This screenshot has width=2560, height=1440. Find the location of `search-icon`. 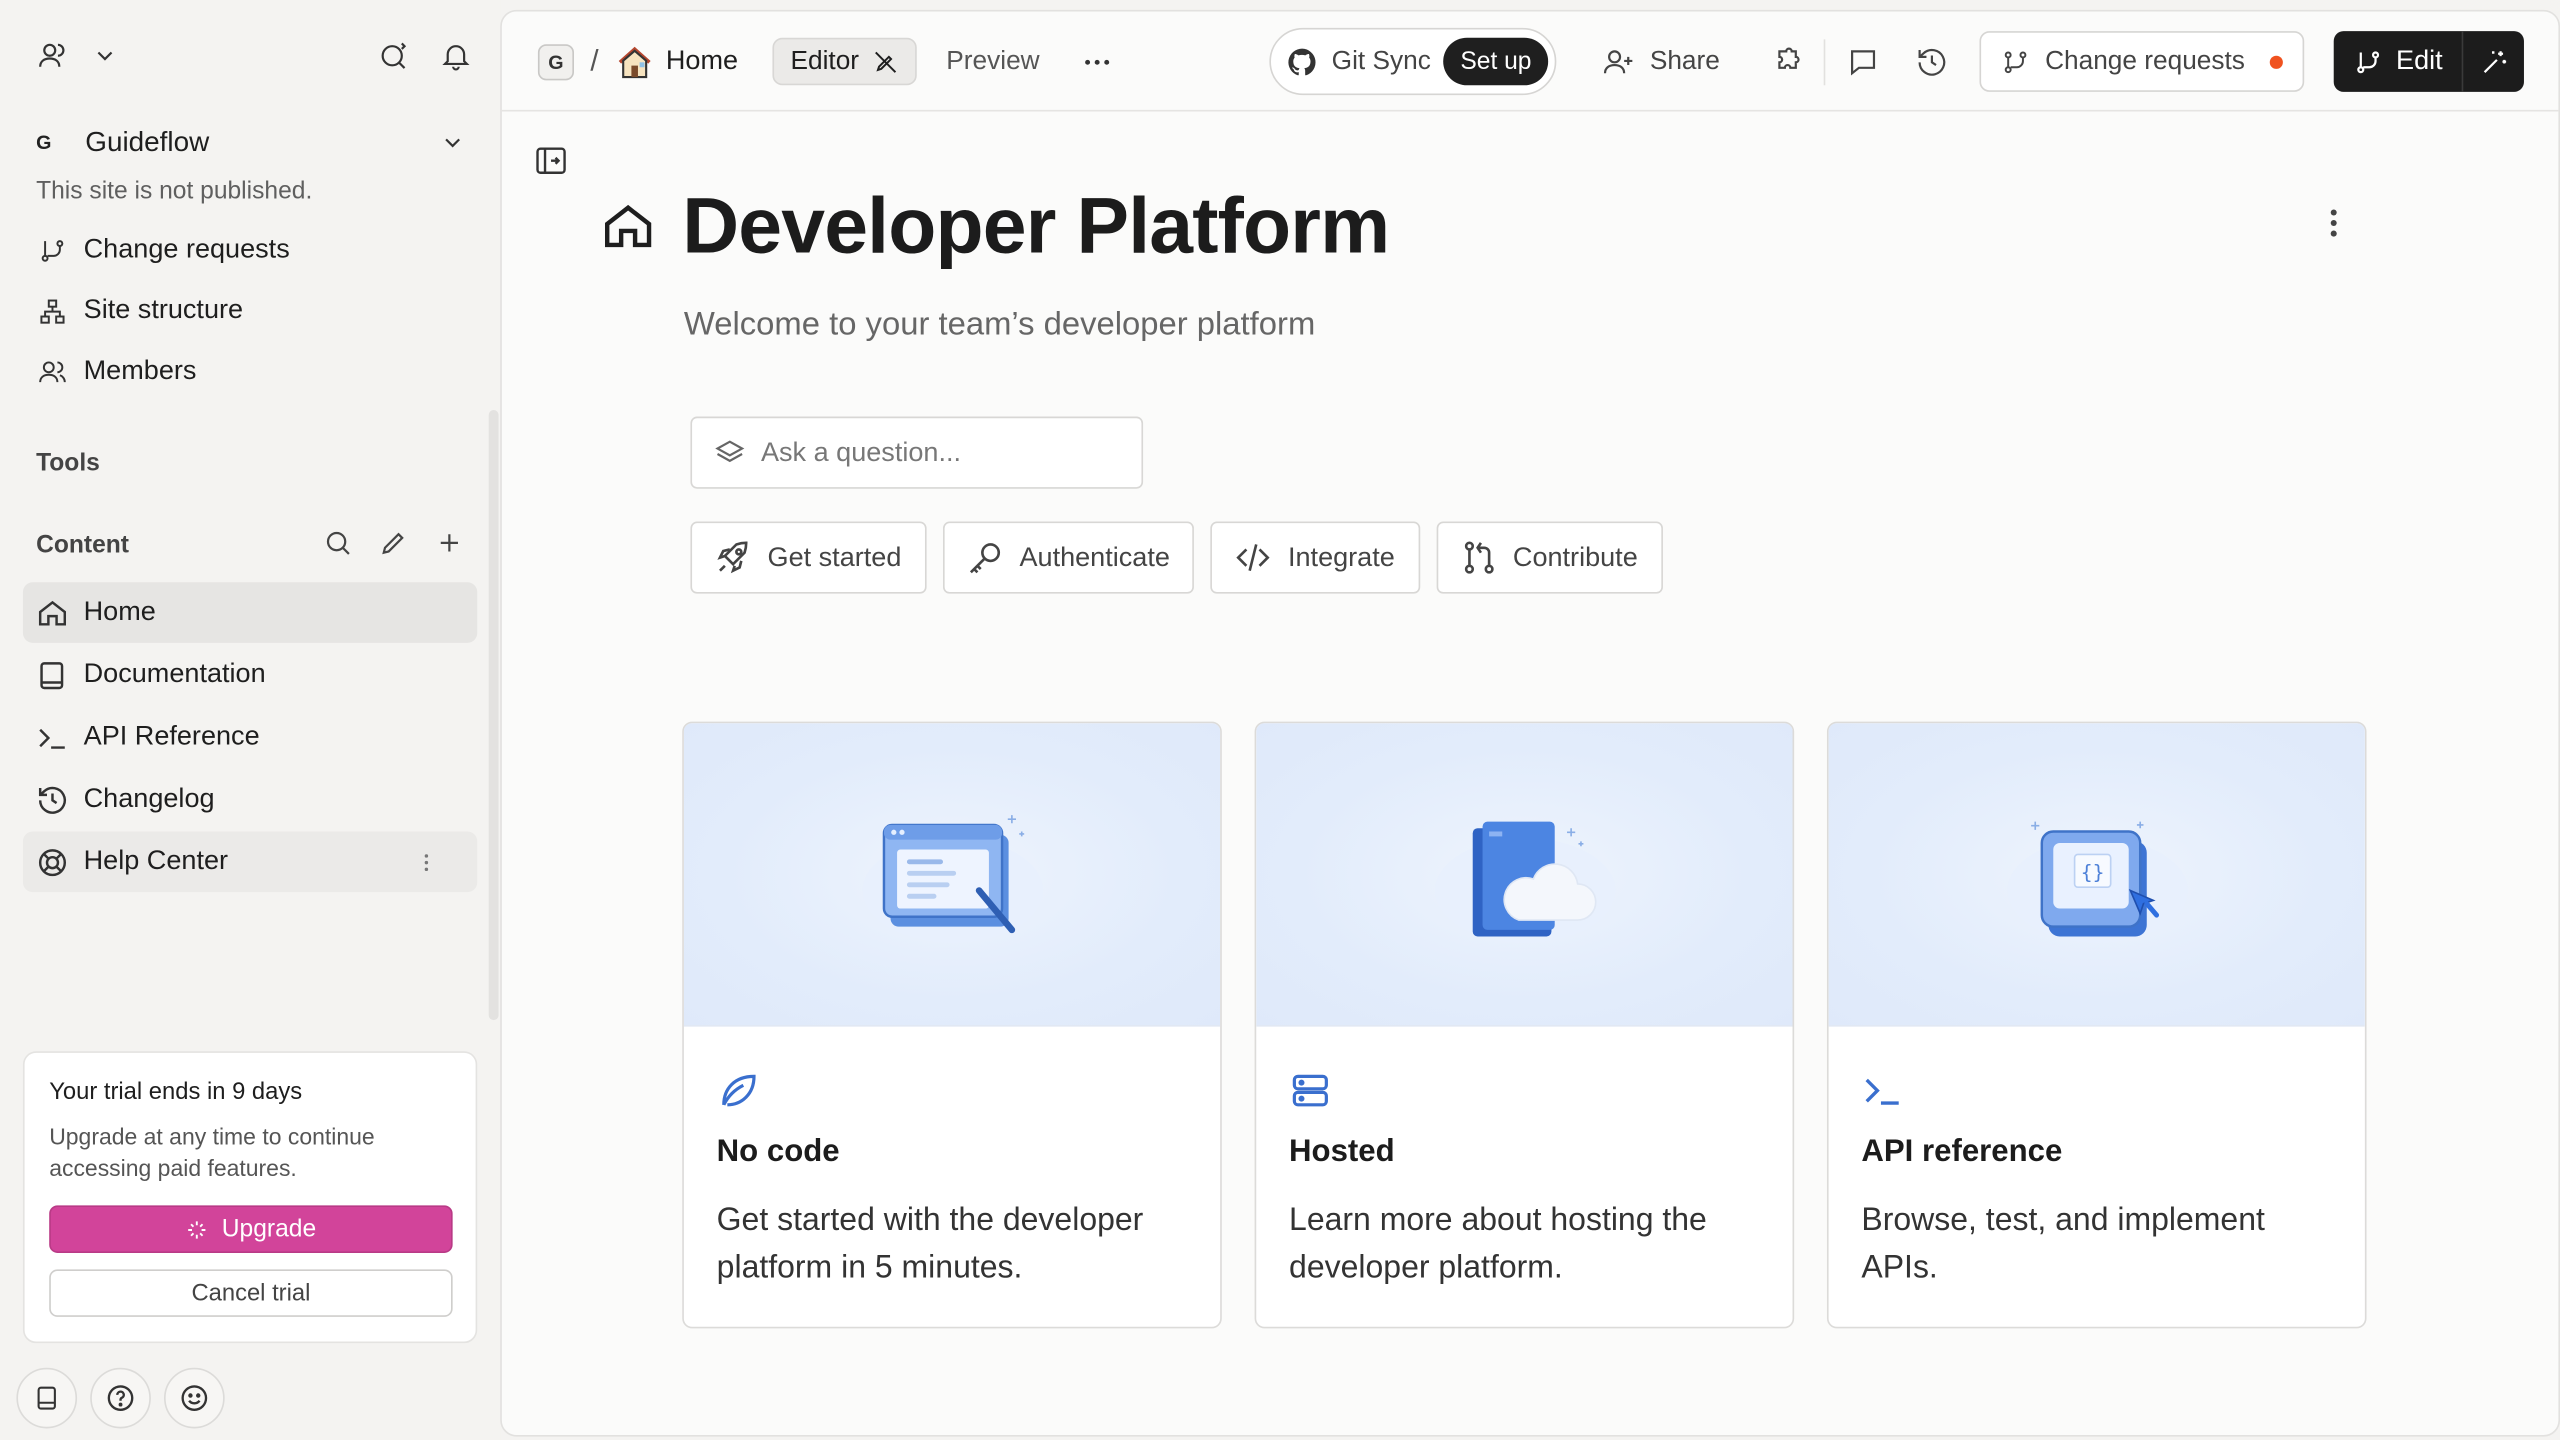

search-icon is located at coordinates (338, 543).